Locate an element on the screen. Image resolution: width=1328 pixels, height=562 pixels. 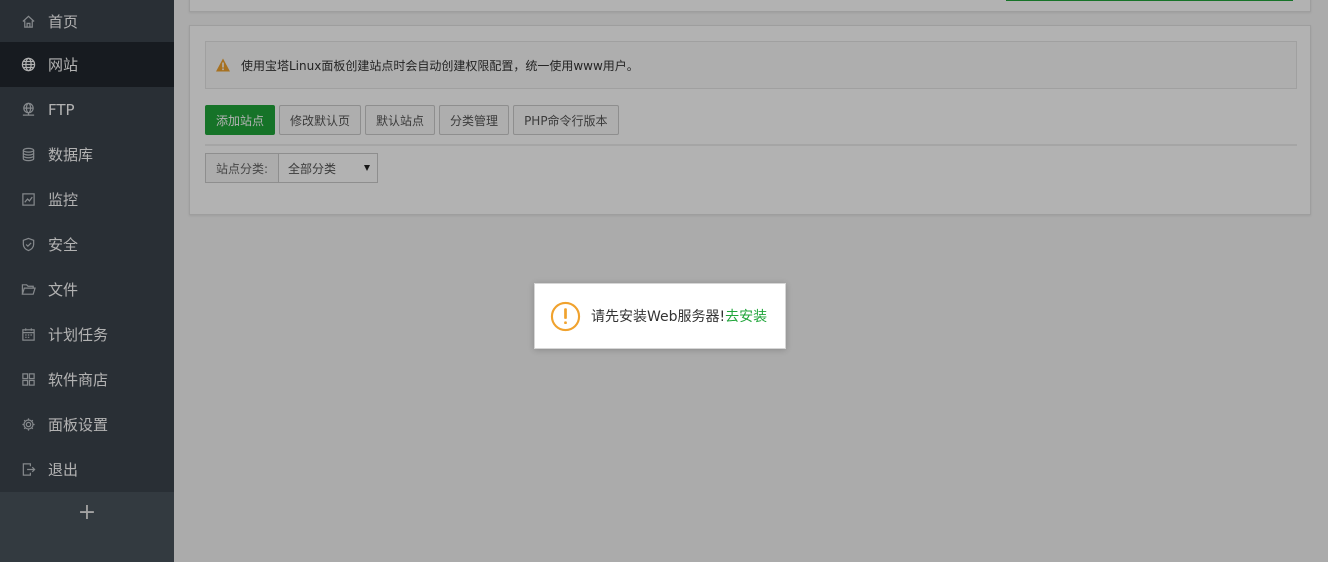
dialog-message: 请先安装Web服务器! is located at coordinates (658, 317).